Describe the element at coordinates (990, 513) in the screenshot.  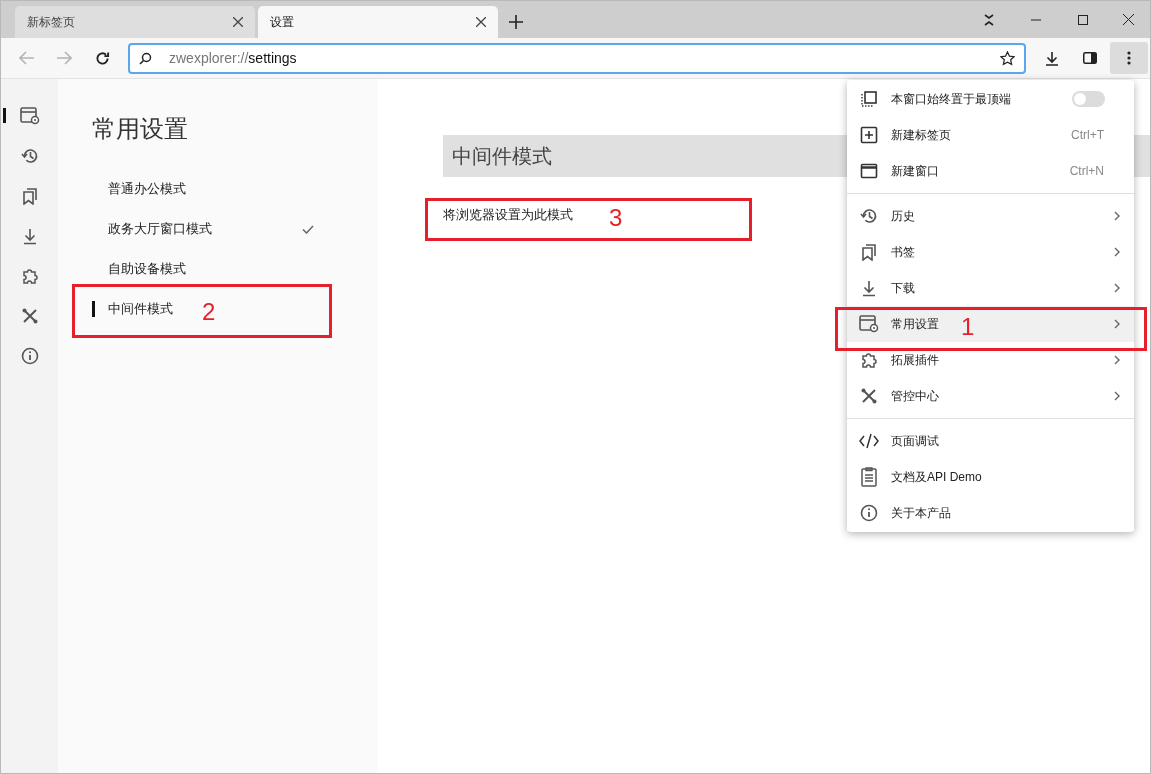
I see `menu-item: 关于本产品` at that location.